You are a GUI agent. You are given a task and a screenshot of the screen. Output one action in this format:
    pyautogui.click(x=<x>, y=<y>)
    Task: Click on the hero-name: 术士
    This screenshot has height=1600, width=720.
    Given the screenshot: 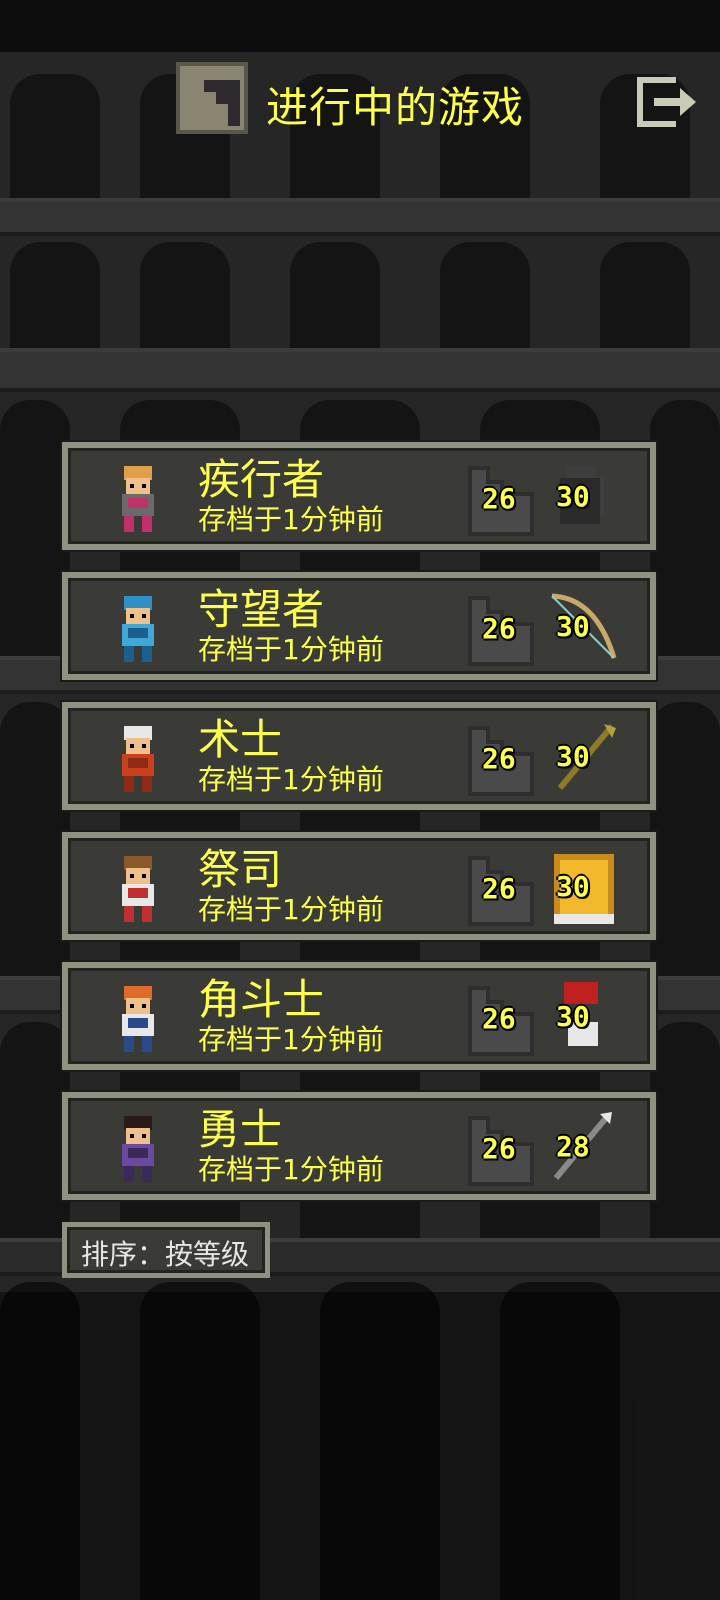 What is the action you would take?
    pyautogui.click(x=240, y=739)
    